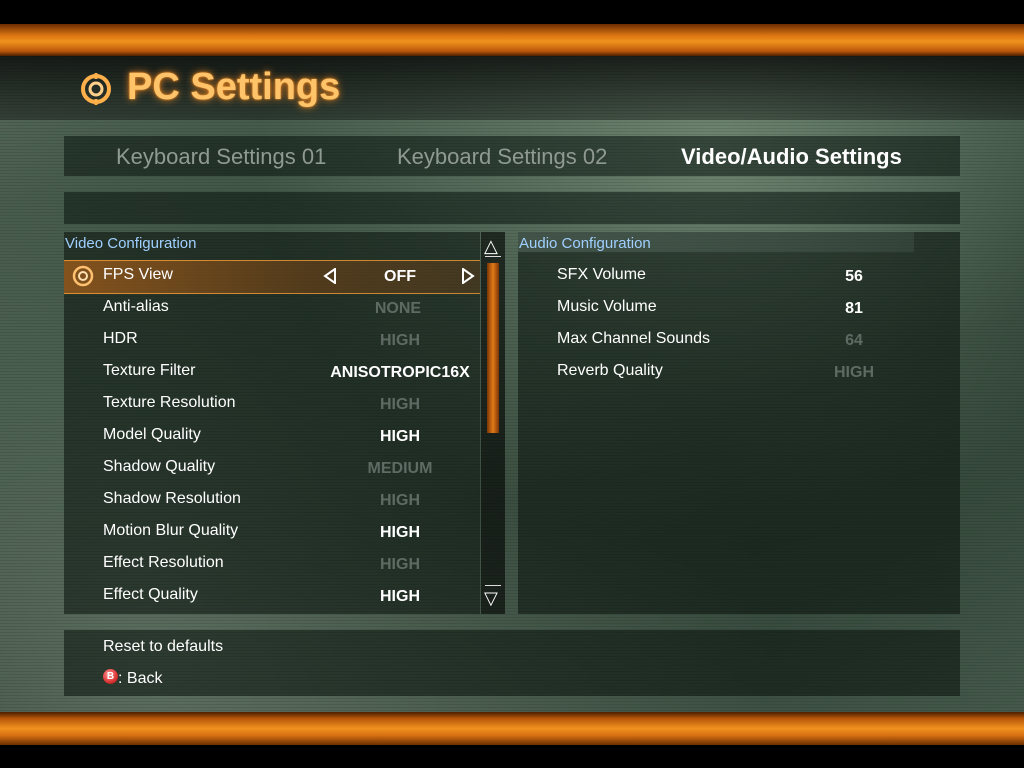  What do you see at coordinates (854, 308) in the screenshot?
I see `row-value: 81` at bounding box center [854, 308].